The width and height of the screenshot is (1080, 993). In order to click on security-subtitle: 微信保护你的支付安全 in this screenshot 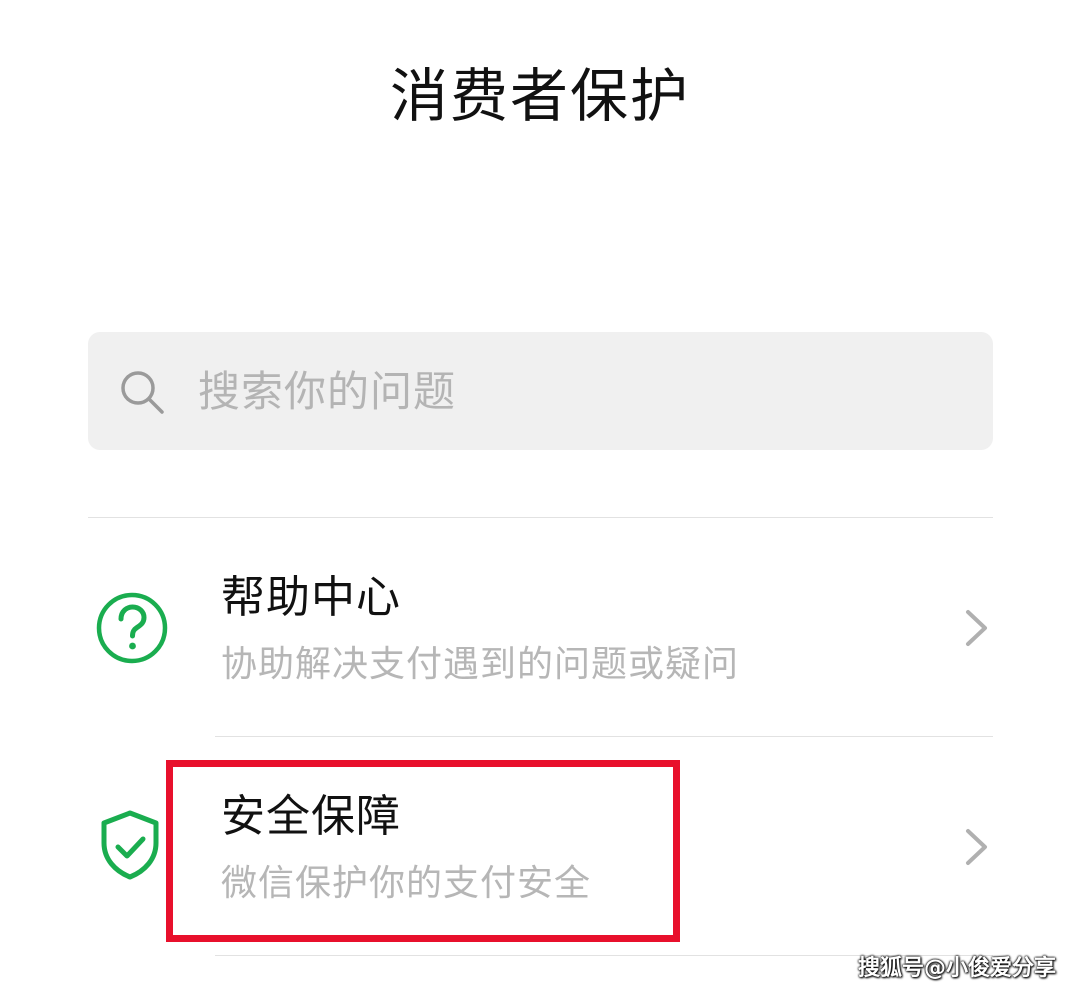, I will do `click(406, 883)`.